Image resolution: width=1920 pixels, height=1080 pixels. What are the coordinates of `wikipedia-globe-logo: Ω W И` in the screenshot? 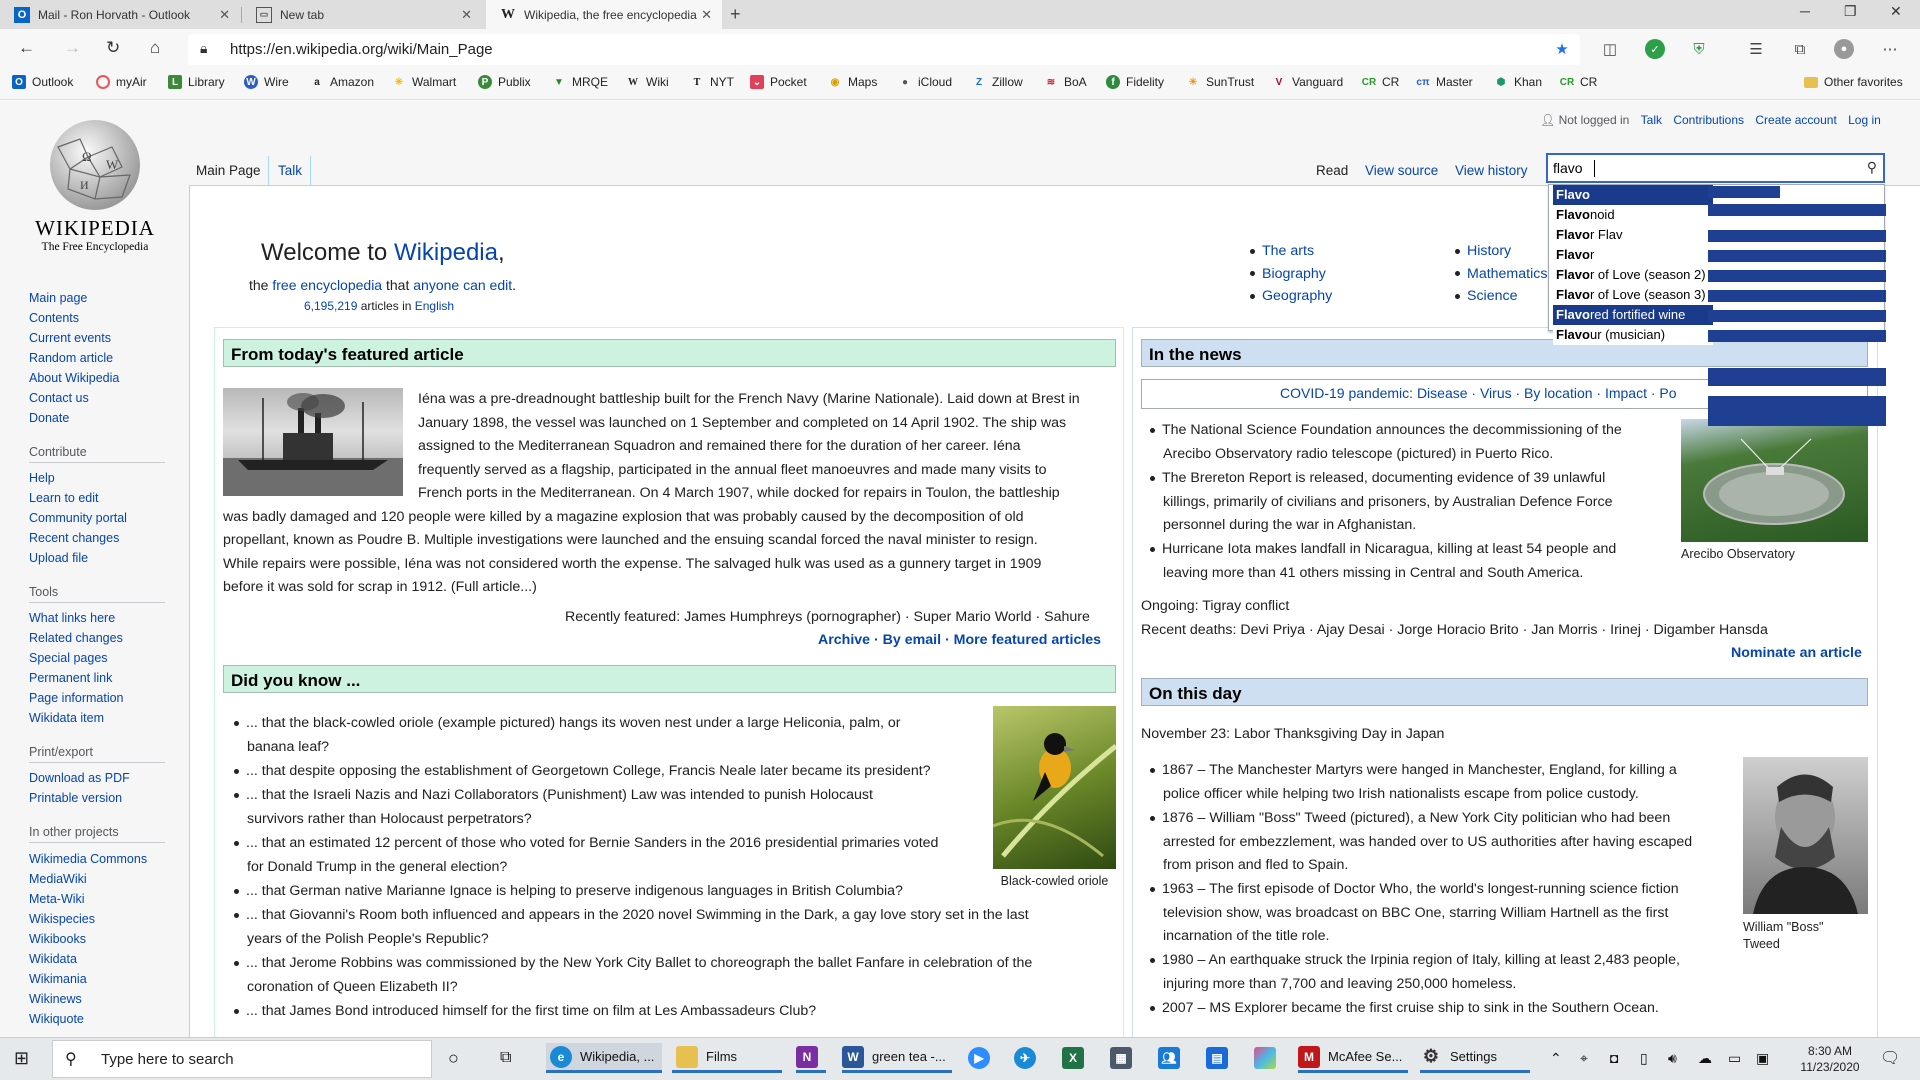 It's located at (95, 165).